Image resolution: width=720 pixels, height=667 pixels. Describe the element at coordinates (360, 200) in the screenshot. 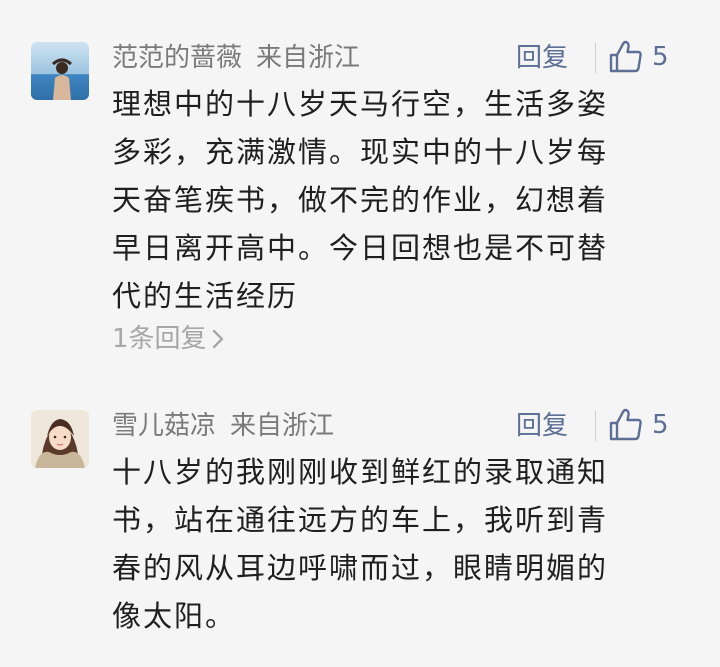

I see `comment-line: 天奋笔疾书，做不完的作业，幻想着` at that location.